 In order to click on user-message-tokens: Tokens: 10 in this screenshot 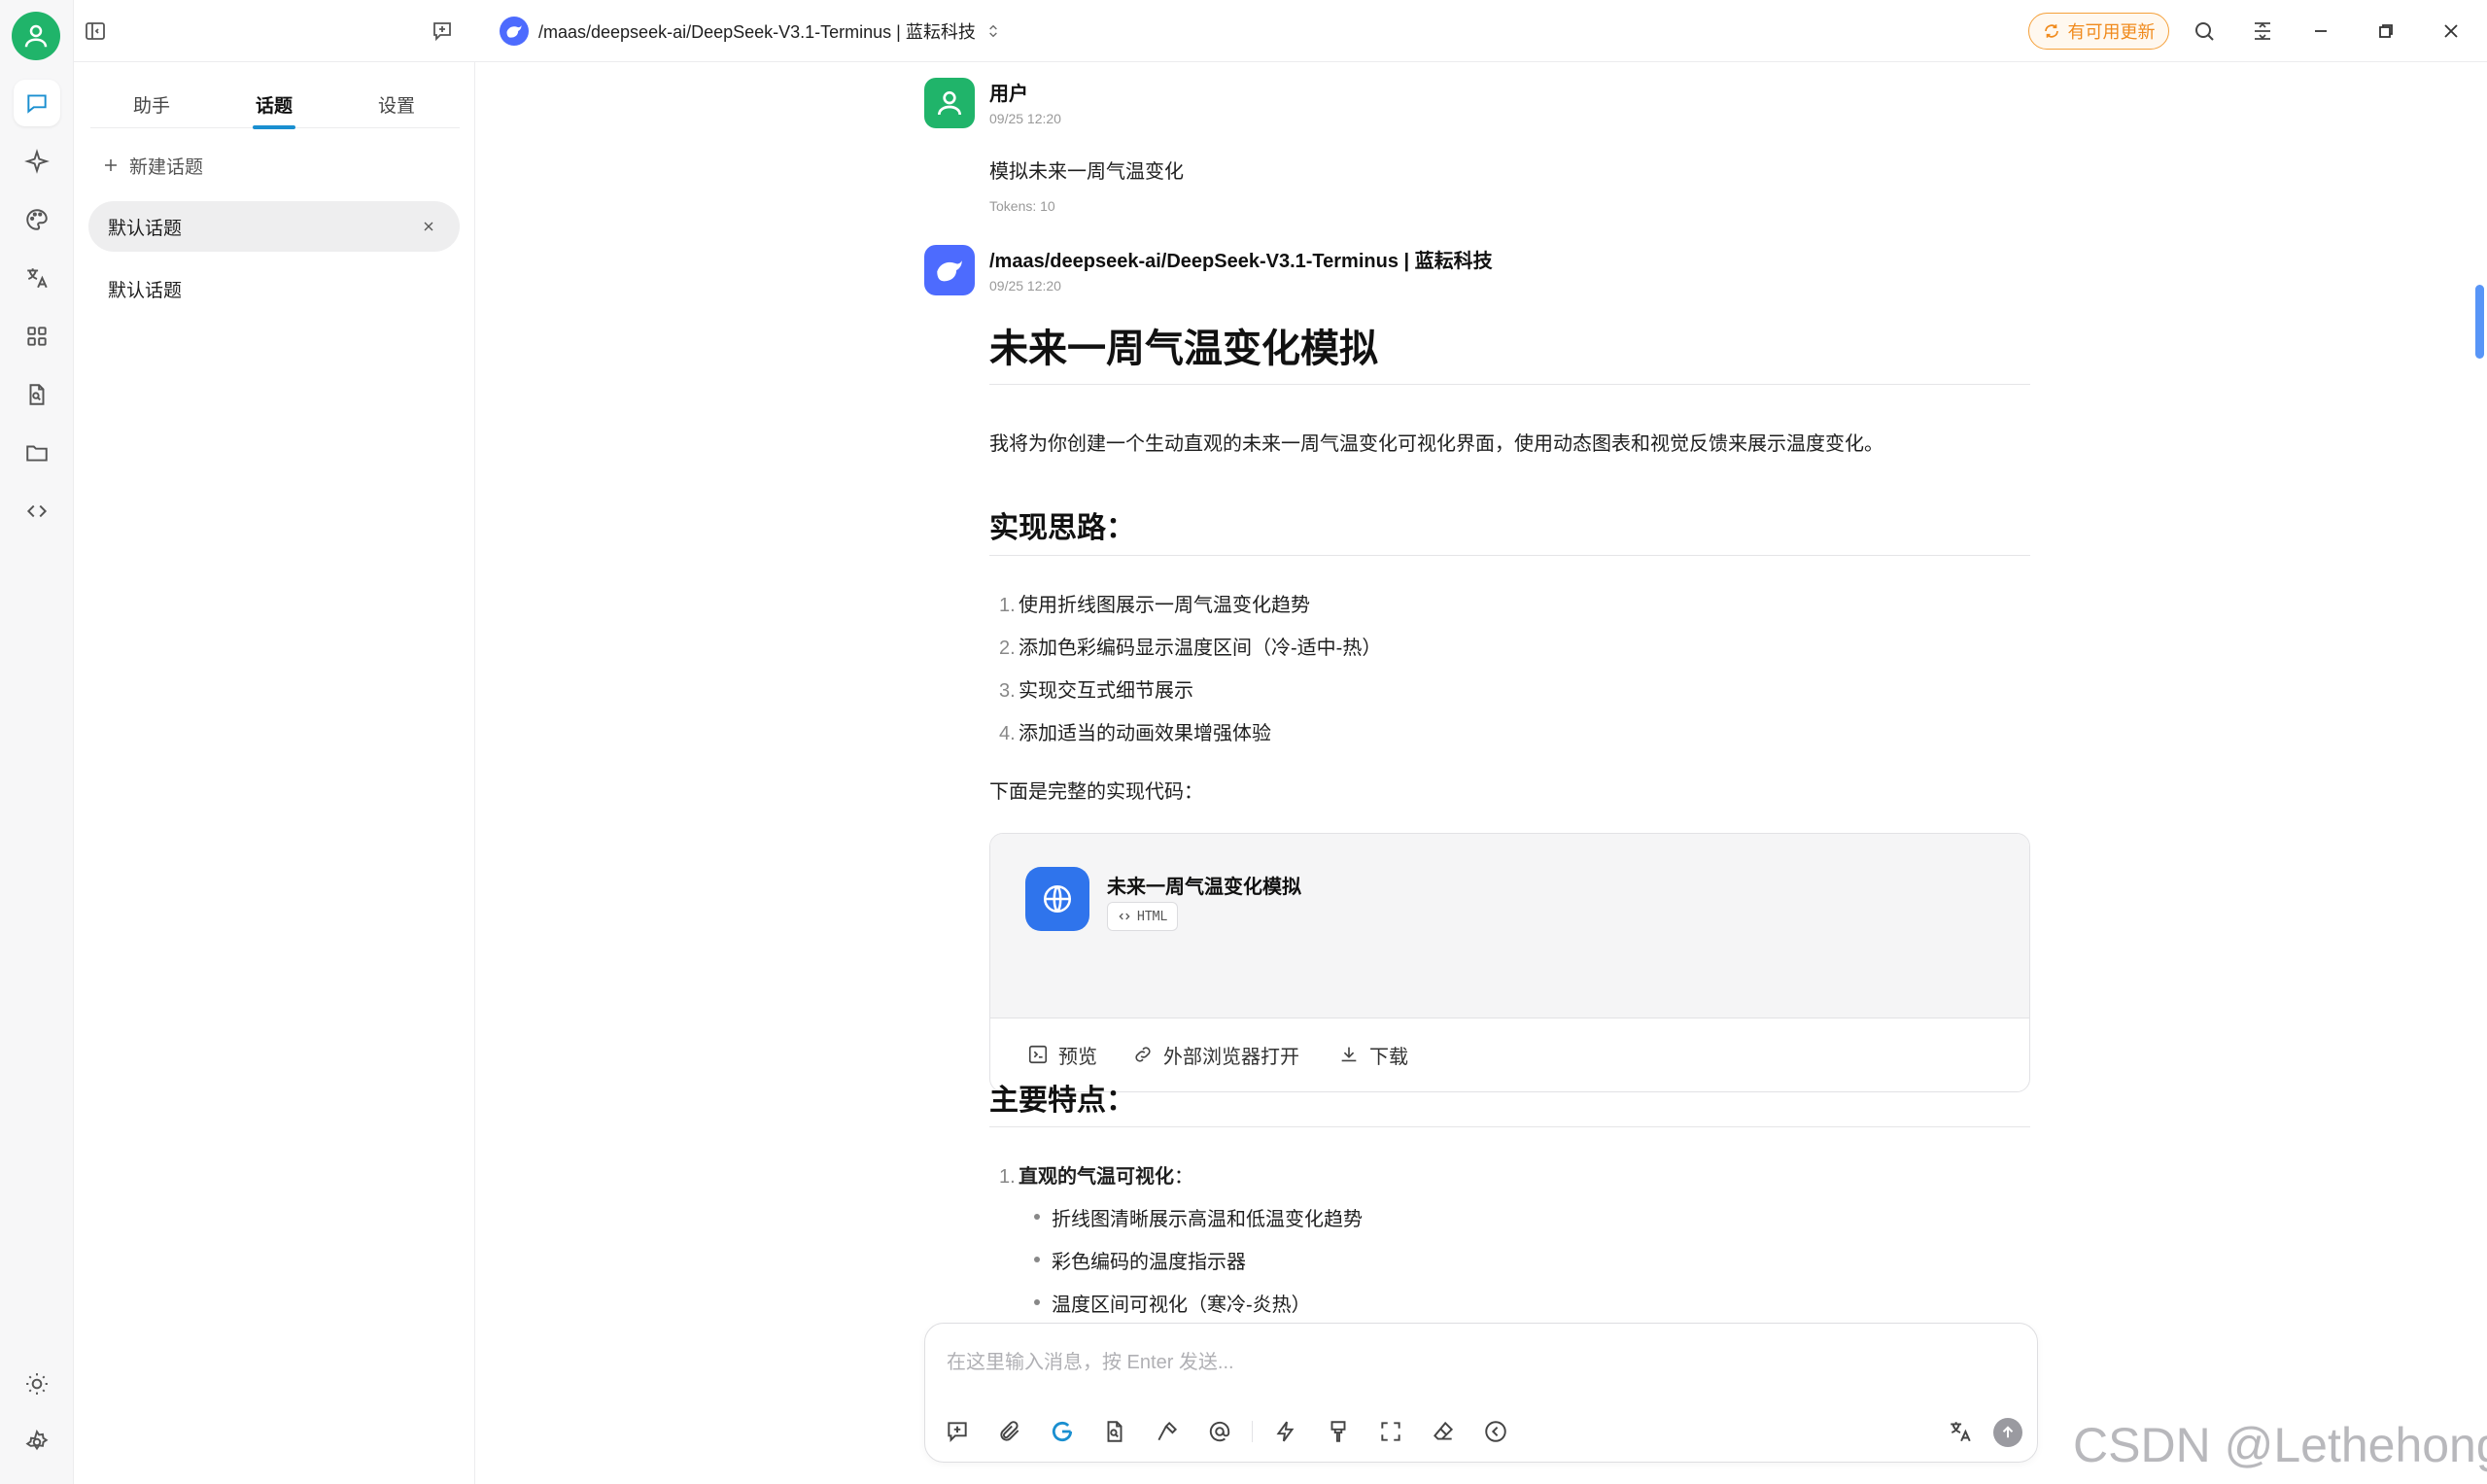, I will do `click(1022, 206)`.